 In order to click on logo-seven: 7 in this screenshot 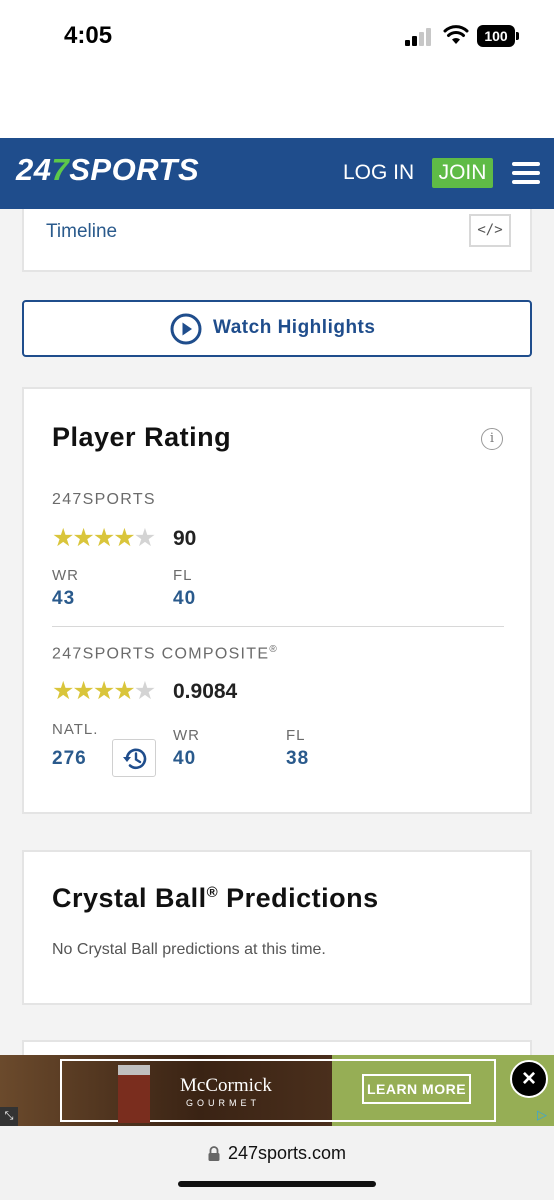, I will do `click(60, 169)`.